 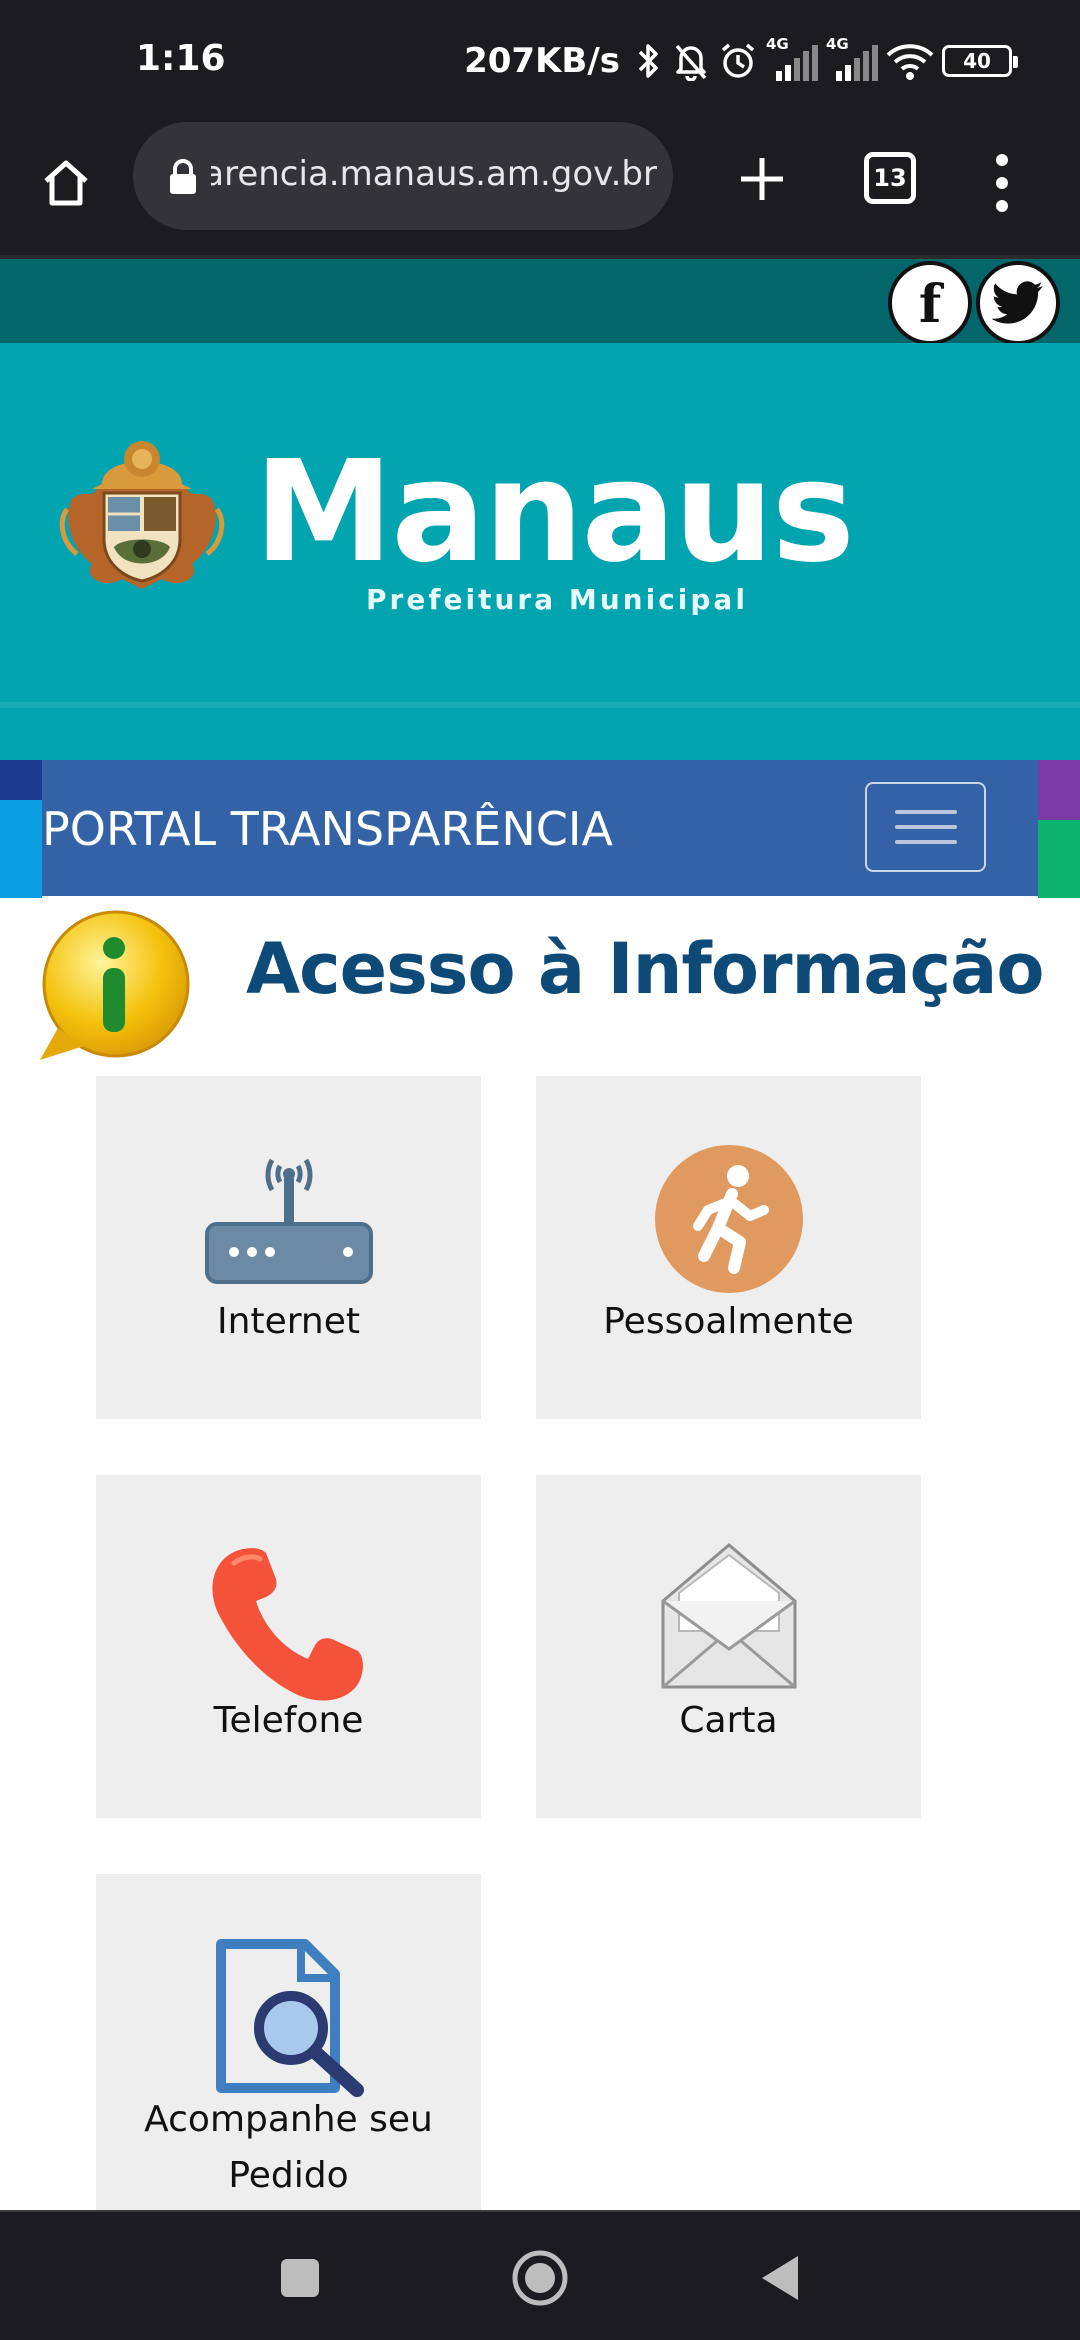 I want to click on tile-carta-label: Carta, so click(x=728, y=1720).